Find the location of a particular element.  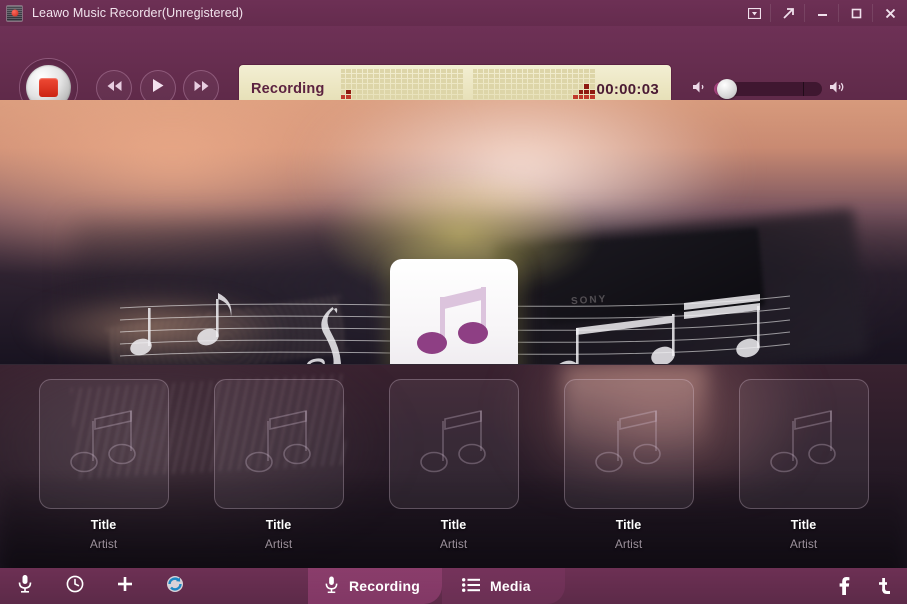

speaker-low-icon is located at coordinates (699, 89).